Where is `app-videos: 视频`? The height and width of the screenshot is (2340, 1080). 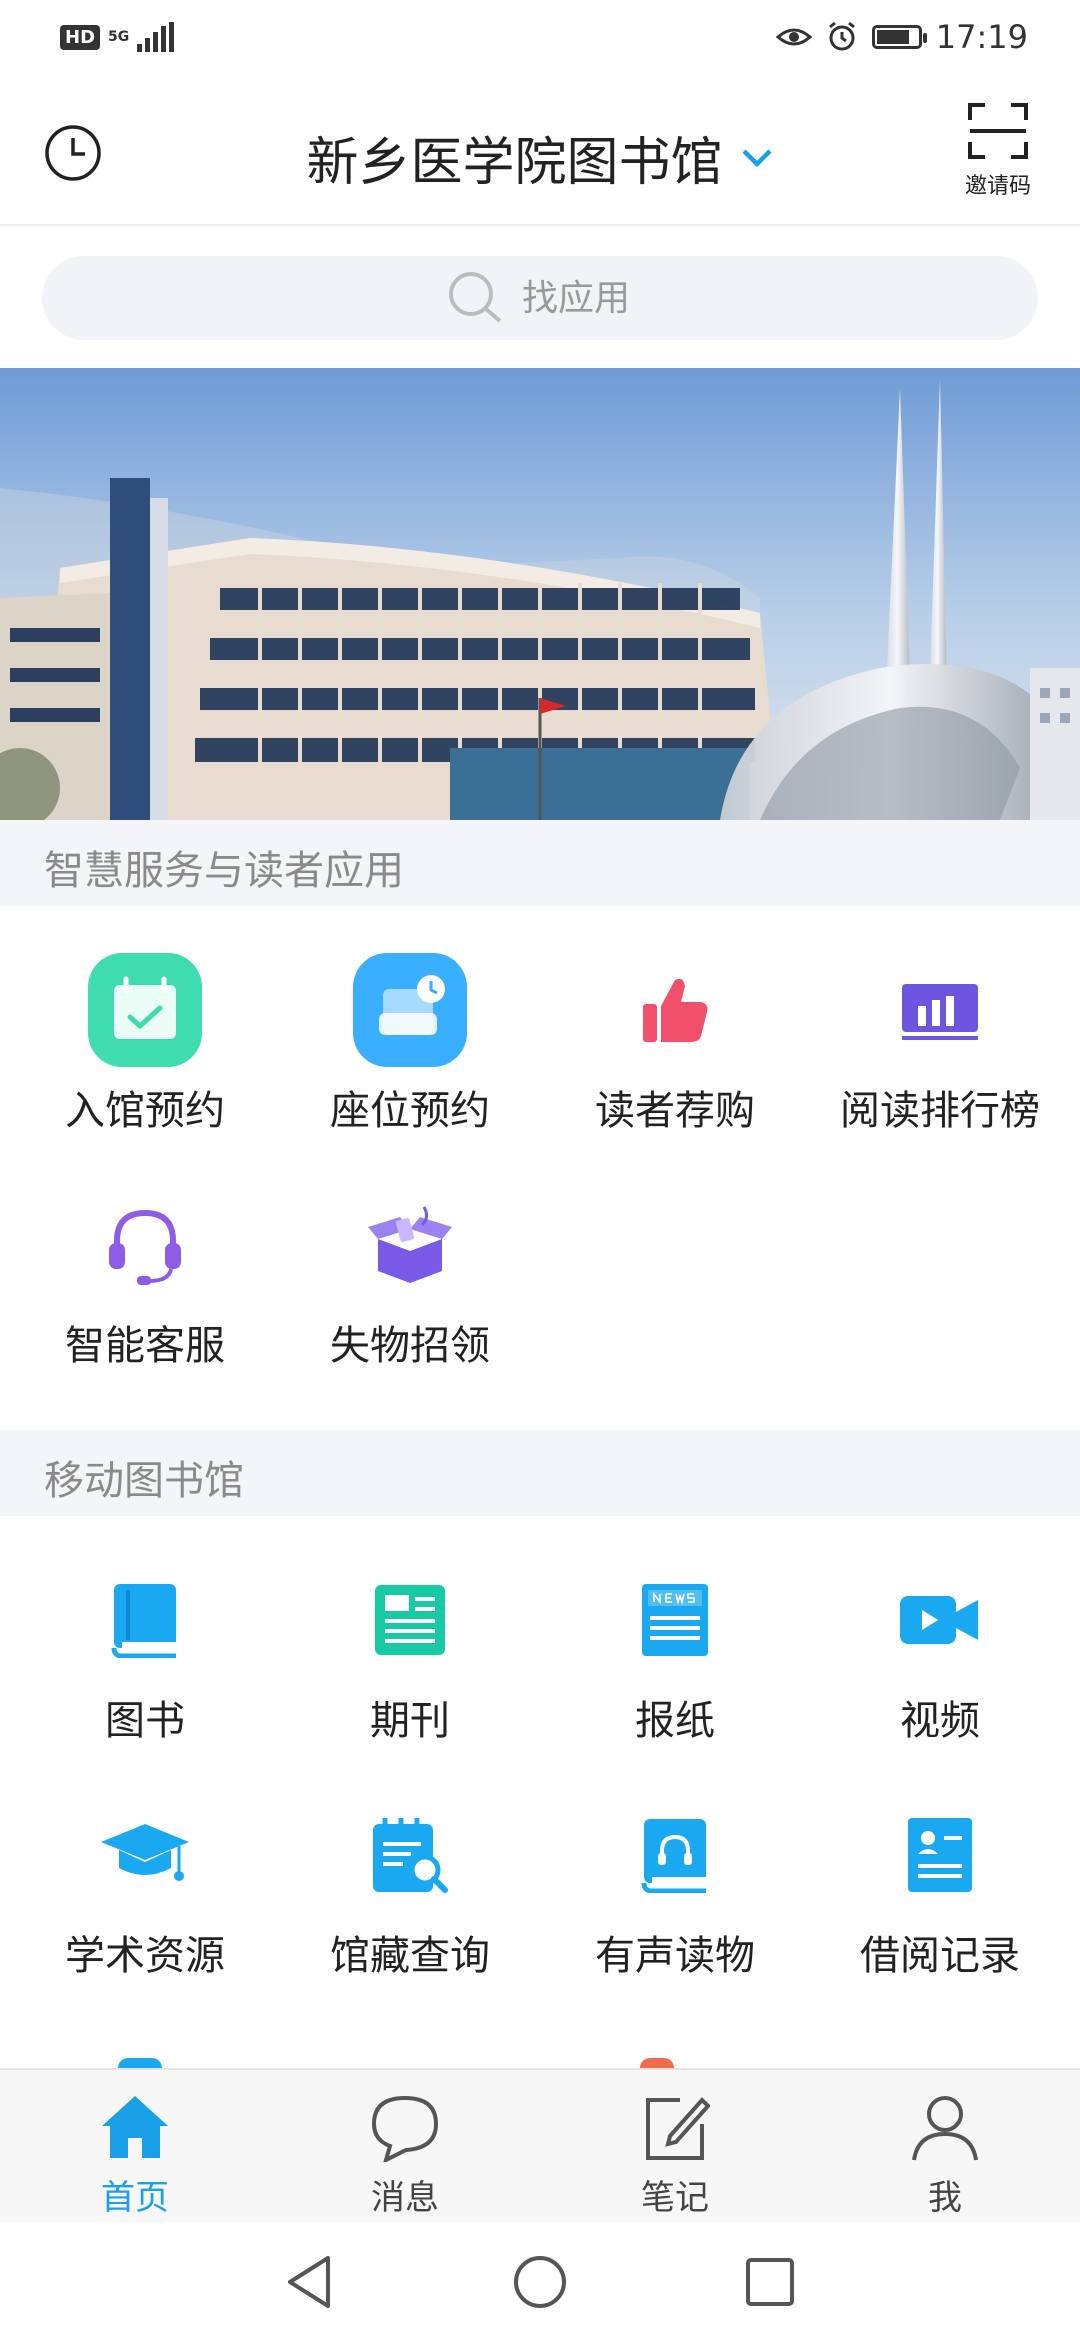
app-videos: 视频 is located at coordinates (940, 1660).